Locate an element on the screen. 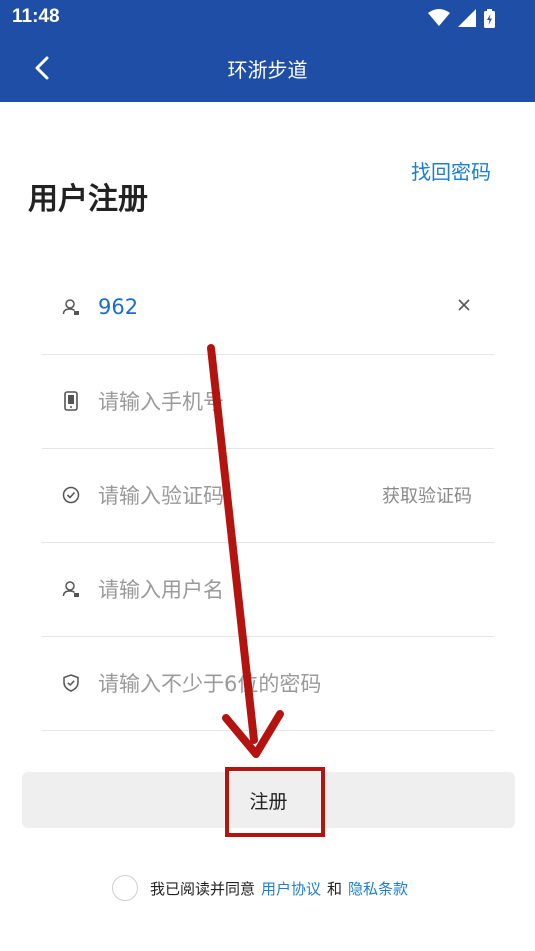 This screenshot has width=535, height=951. phone-field: 请输入手机号 is located at coordinates (268, 401).